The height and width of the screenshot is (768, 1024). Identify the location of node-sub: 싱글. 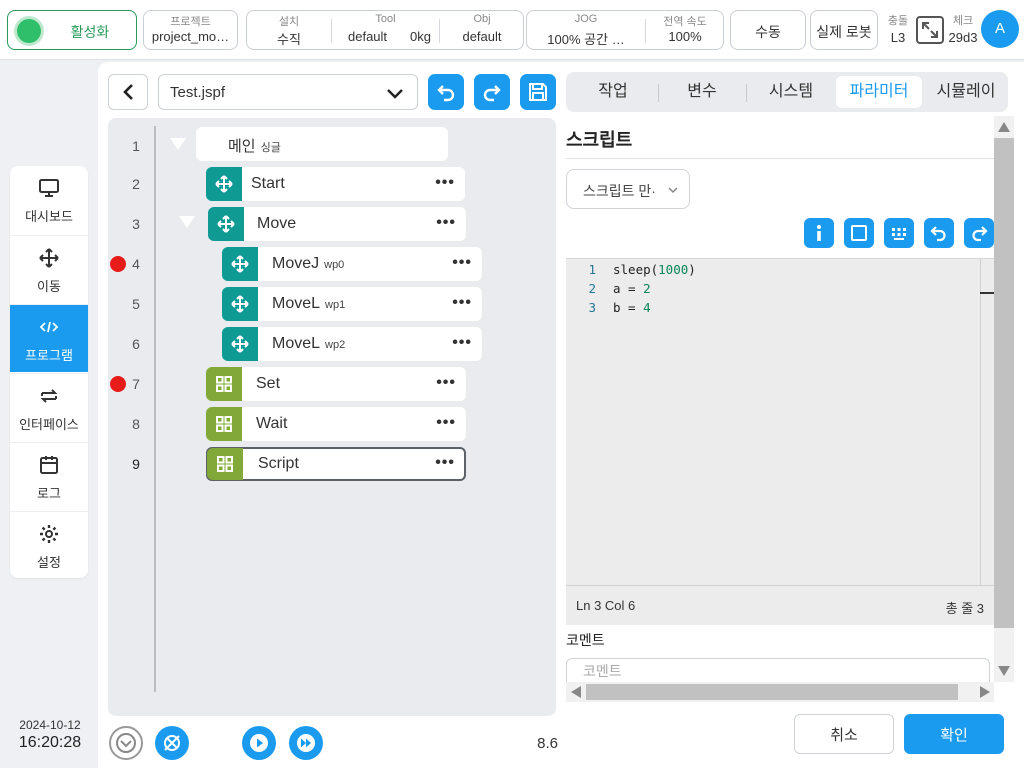
(270, 148).